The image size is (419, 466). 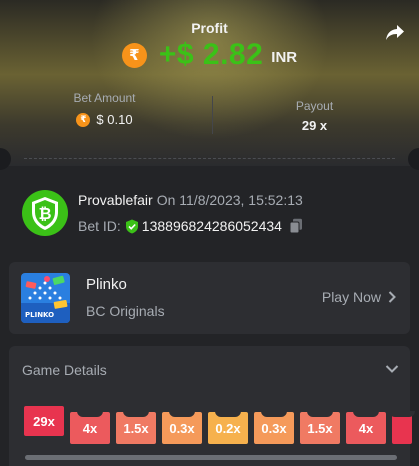 What do you see at coordinates (83, 119) in the screenshot?
I see `inr-coin-small-icon: ₹` at bounding box center [83, 119].